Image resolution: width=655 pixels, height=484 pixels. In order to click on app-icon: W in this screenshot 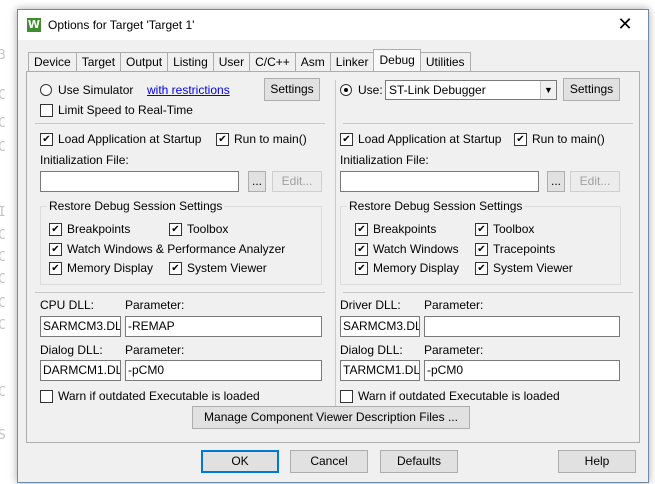, I will do `click(34, 25)`.